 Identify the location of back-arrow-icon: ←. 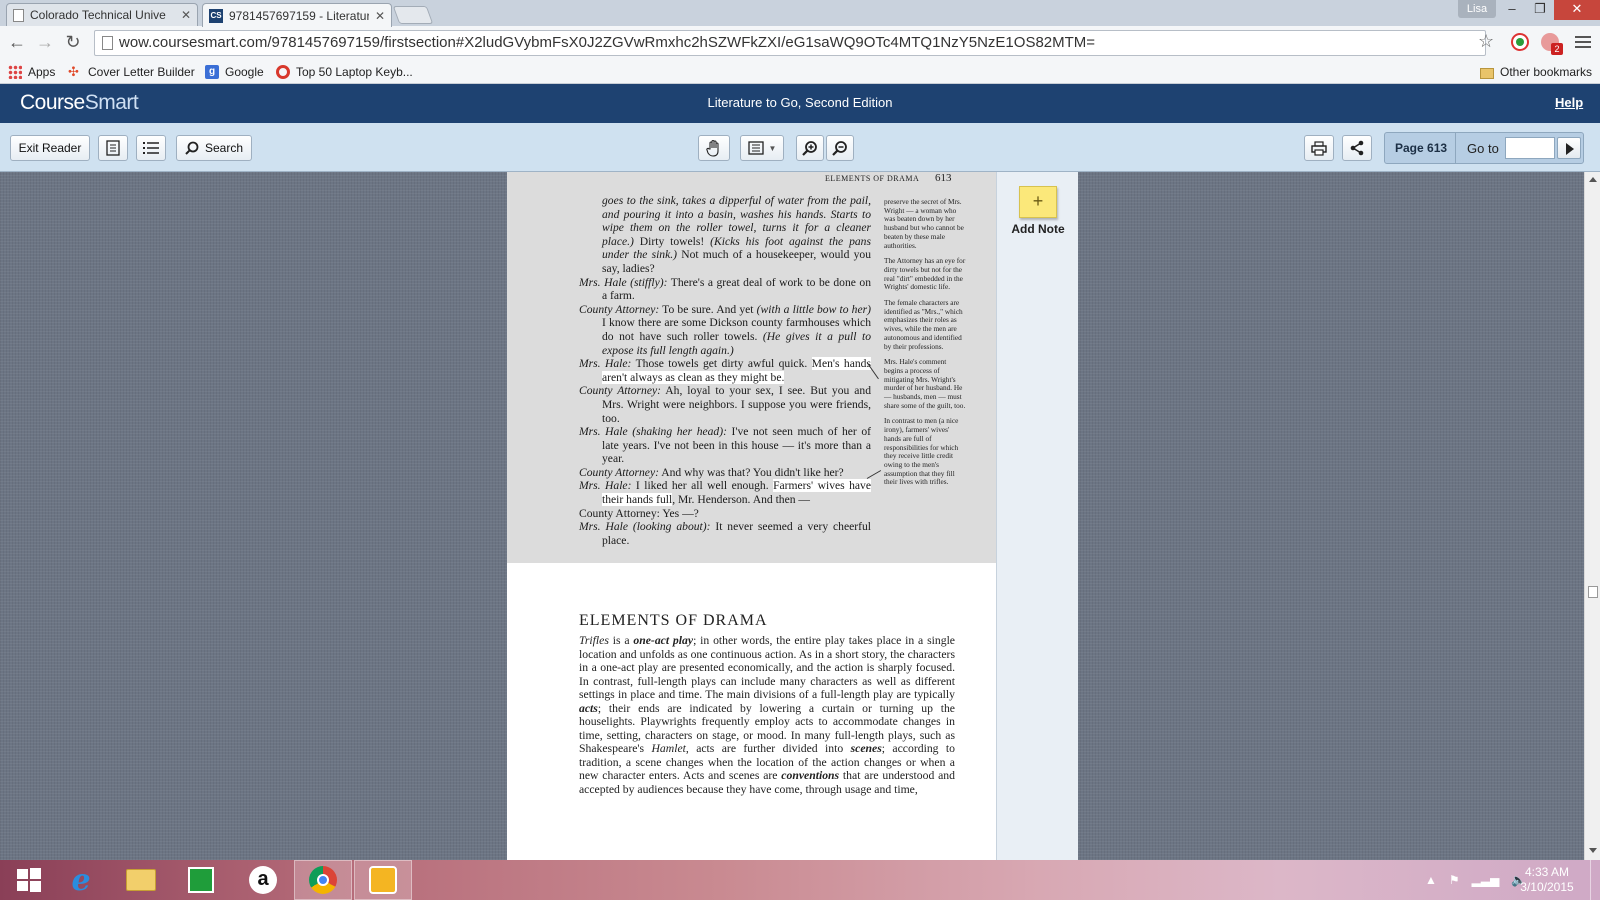
(17, 42).